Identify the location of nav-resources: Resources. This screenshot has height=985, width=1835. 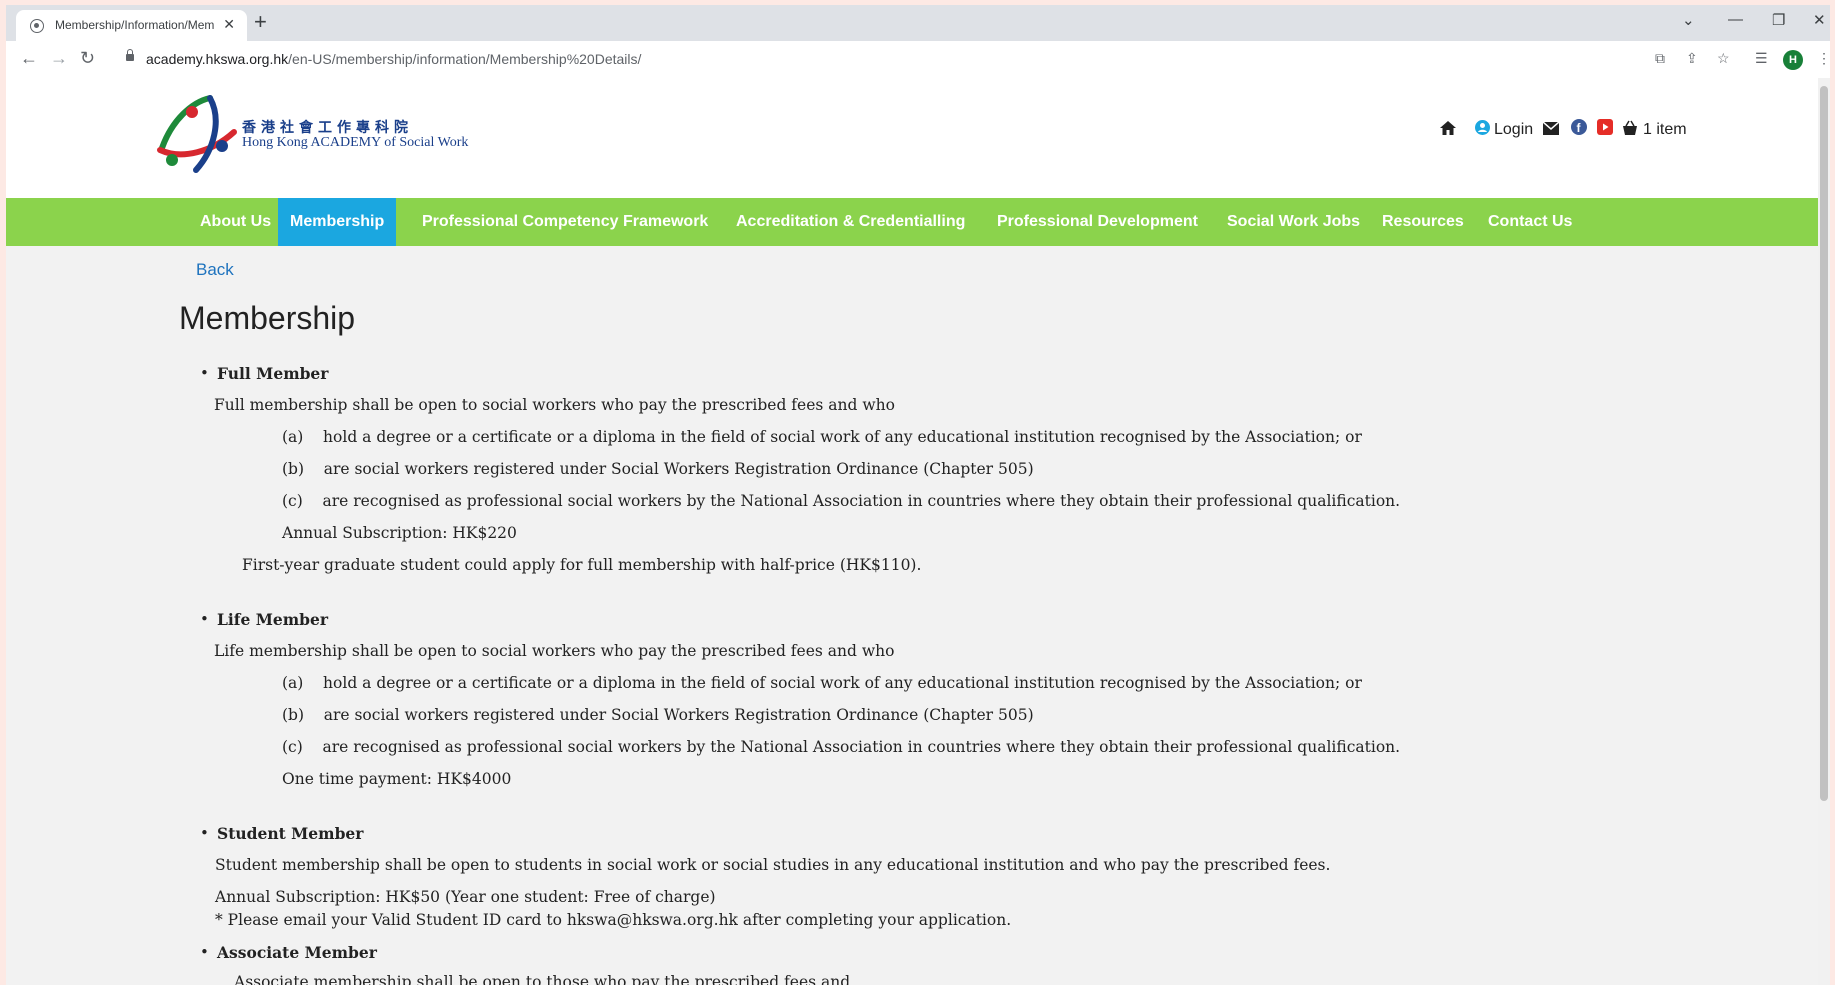
(1423, 222).